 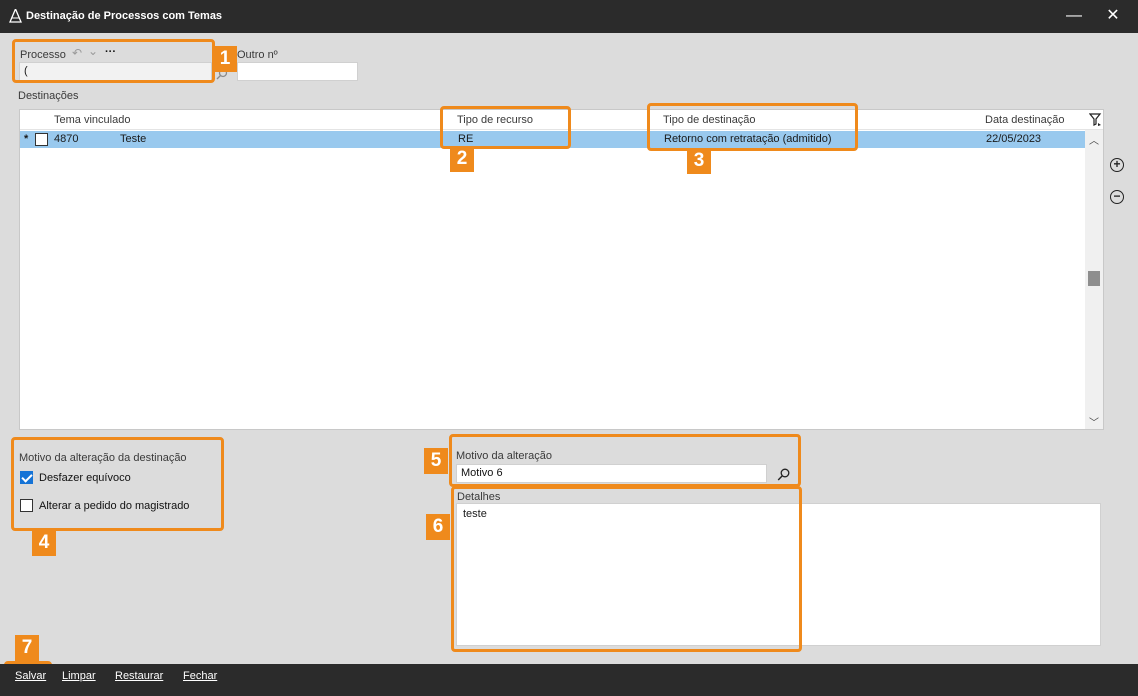 I want to click on restore-button: Restaurar, so click(x=139, y=676).